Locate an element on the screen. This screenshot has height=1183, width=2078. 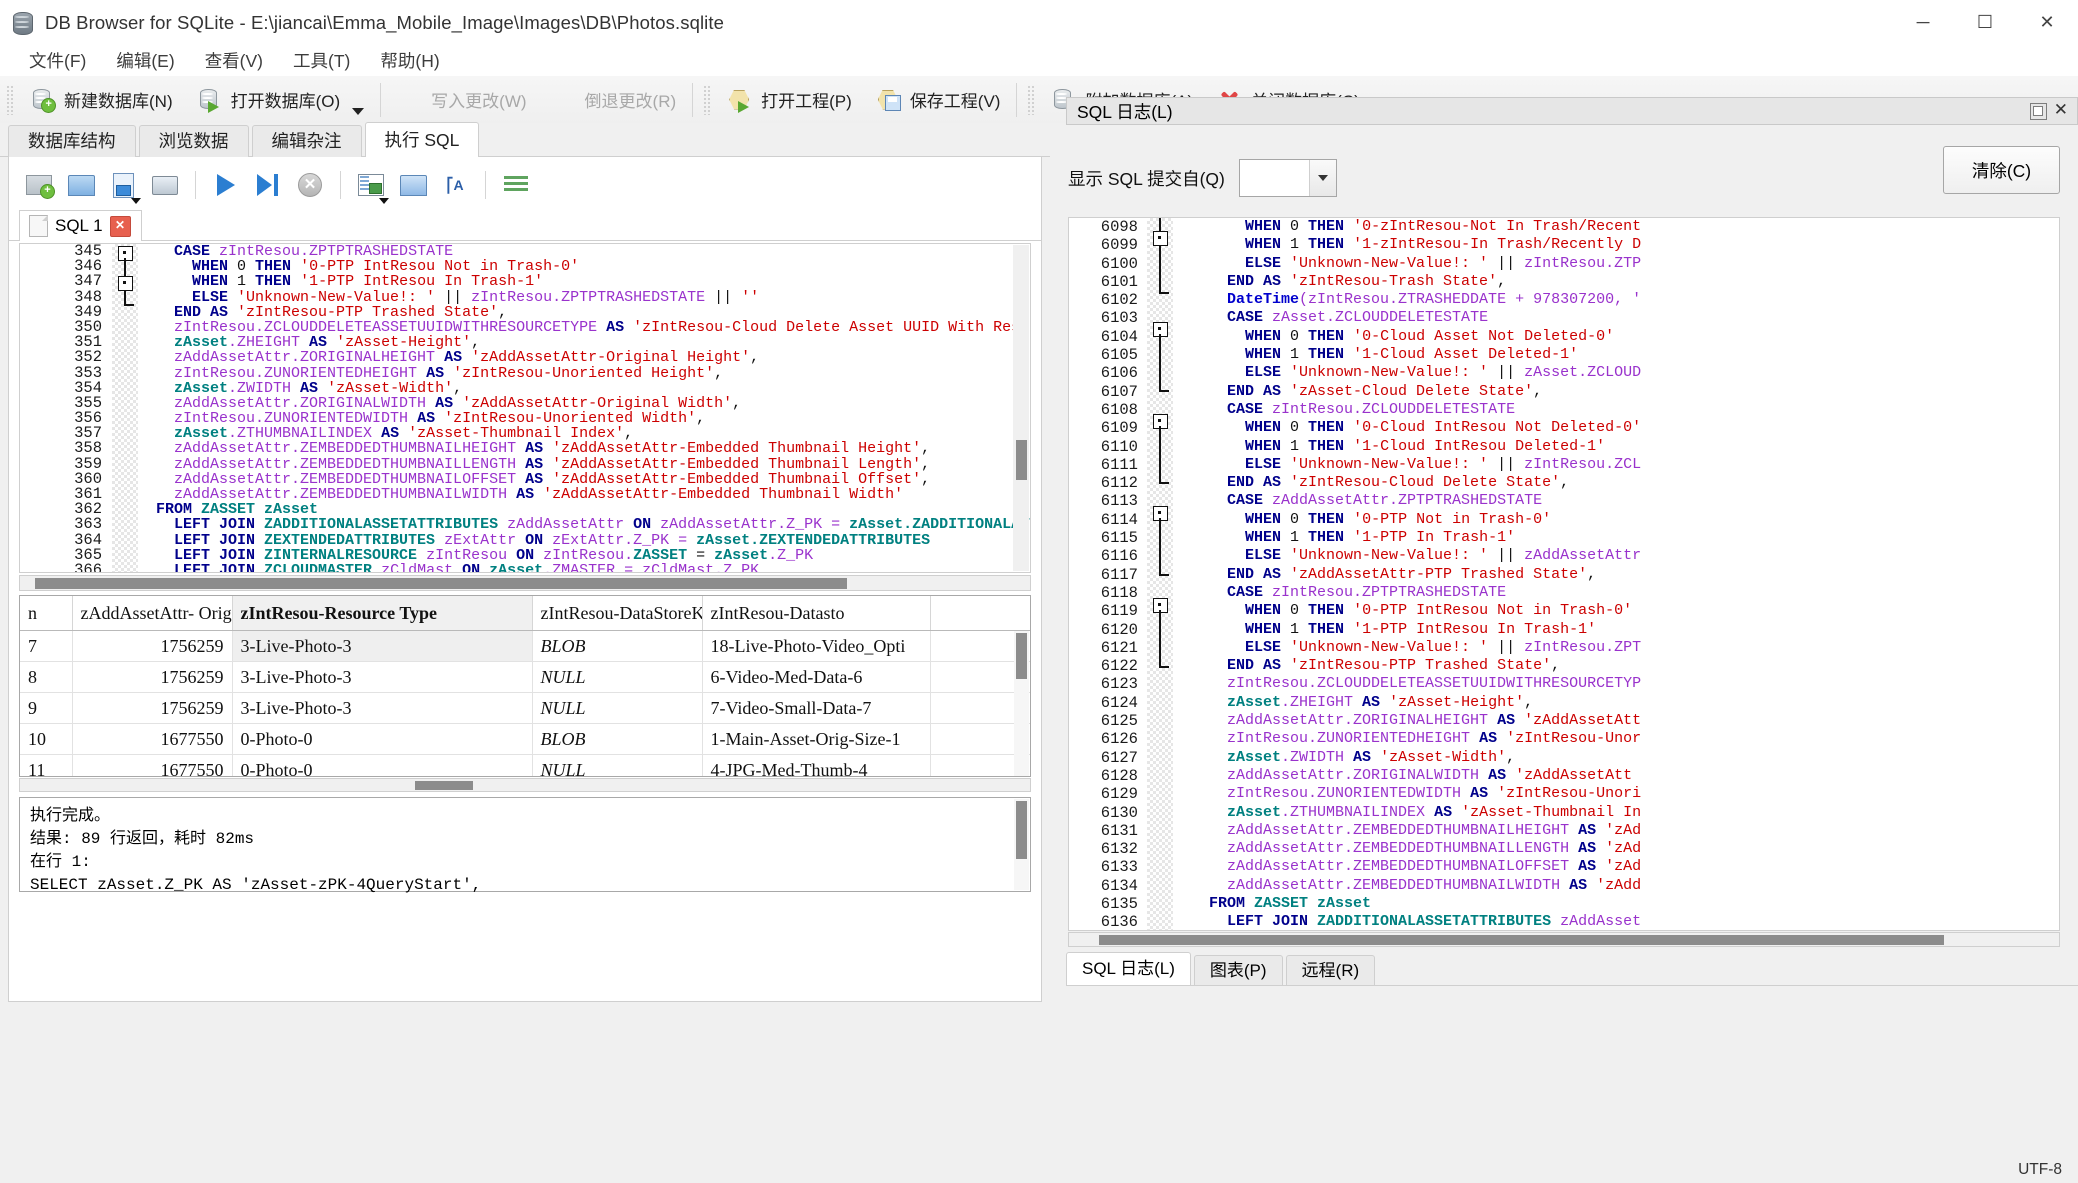
print-button is located at coordinates (165, 185).